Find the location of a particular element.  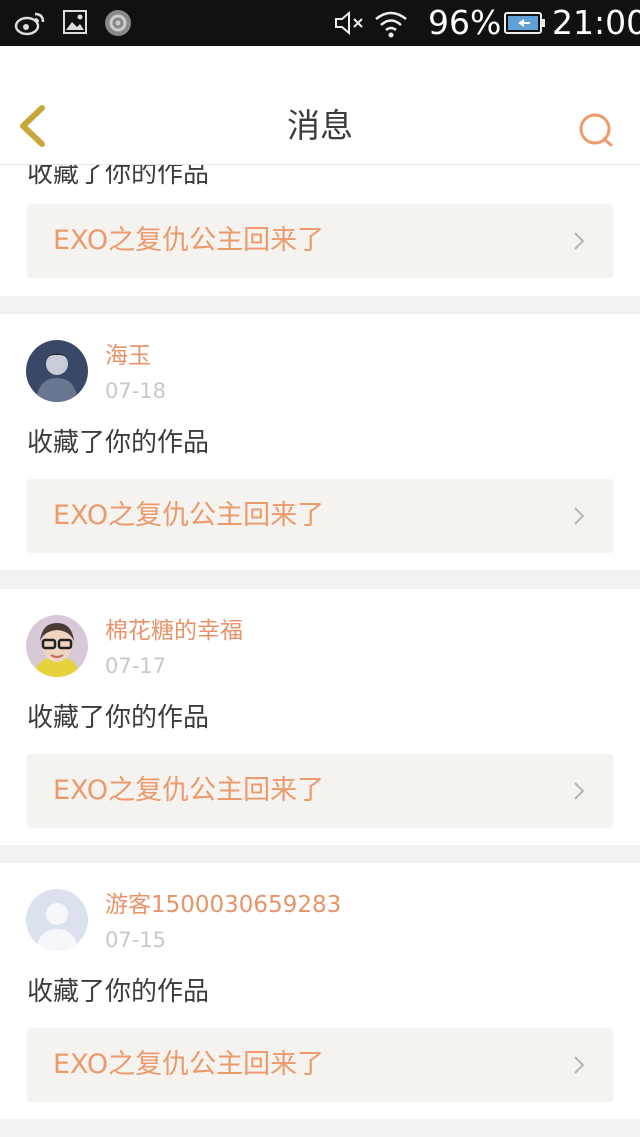

status-time: 21:00 is located at coordinates (596, 22).